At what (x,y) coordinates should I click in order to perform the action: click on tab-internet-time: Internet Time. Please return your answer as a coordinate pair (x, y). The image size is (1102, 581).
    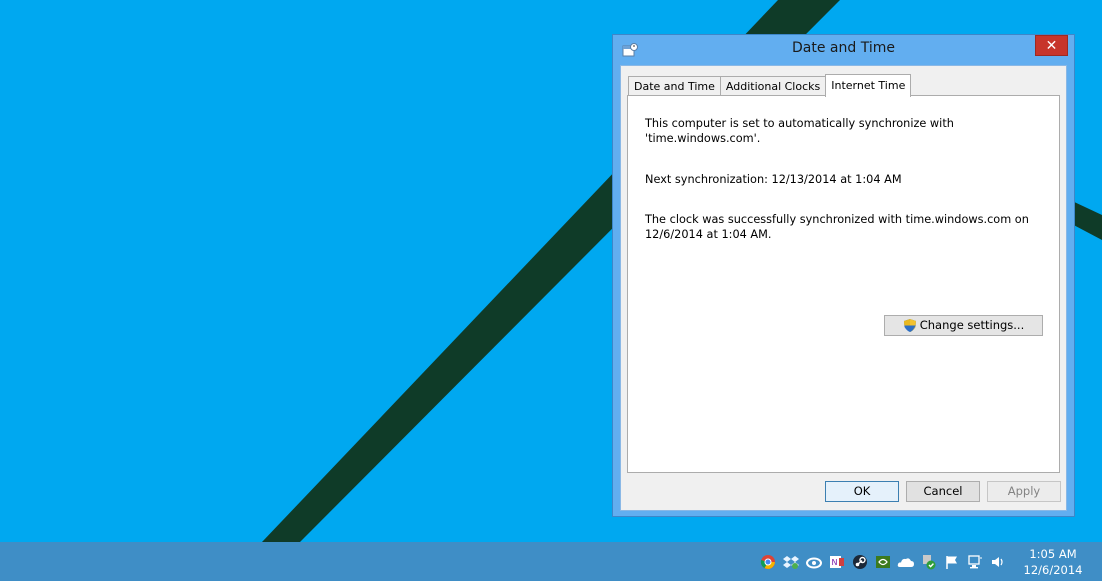
    Looking at the image, I should click on (868, 85).